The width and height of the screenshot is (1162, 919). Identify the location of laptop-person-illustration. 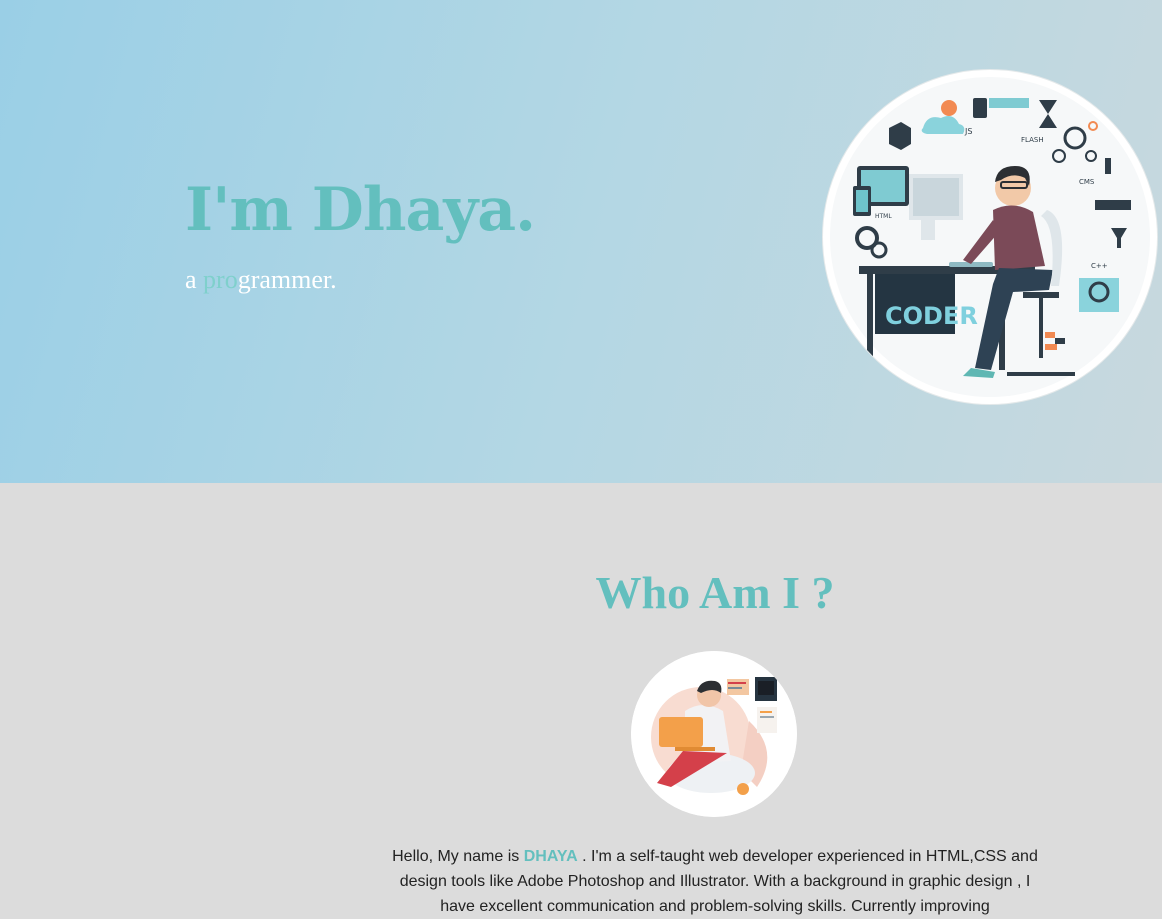
(714, 734).